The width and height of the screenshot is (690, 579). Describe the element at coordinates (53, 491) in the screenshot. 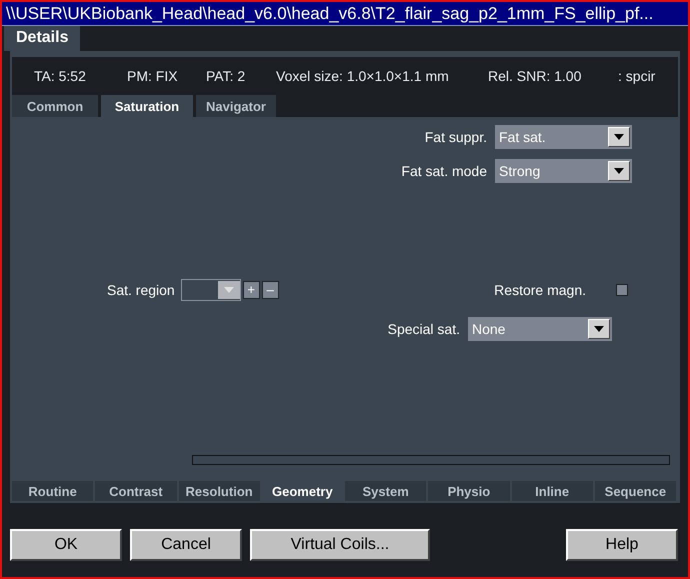

I see `tab: Routine` at that location.